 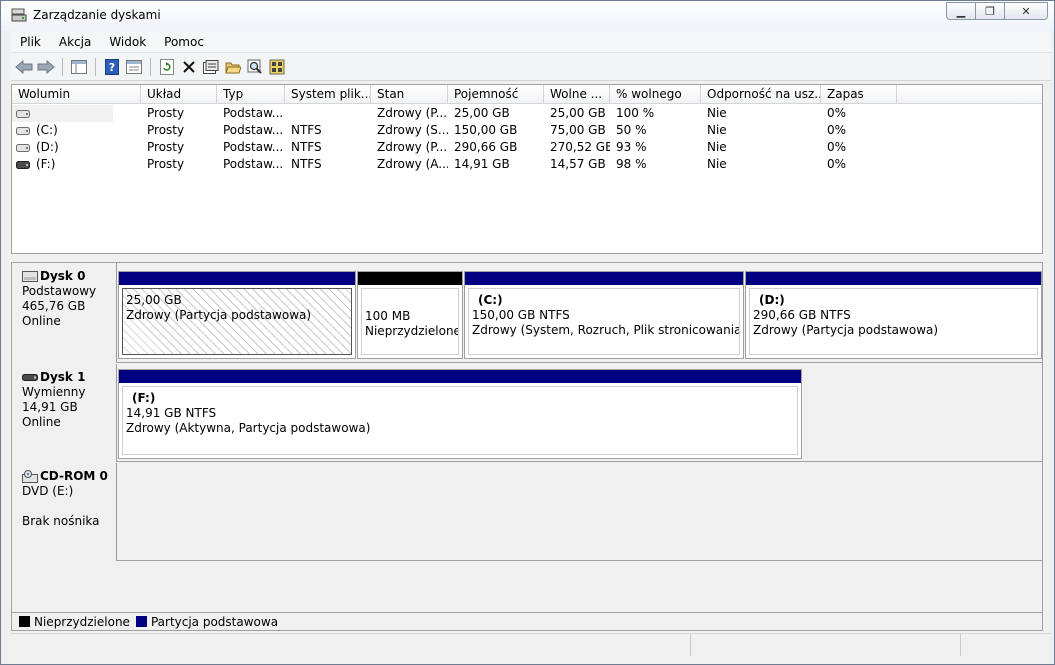 I want to click on partition-size: 25,00 GB, so click(x=154, y=300).